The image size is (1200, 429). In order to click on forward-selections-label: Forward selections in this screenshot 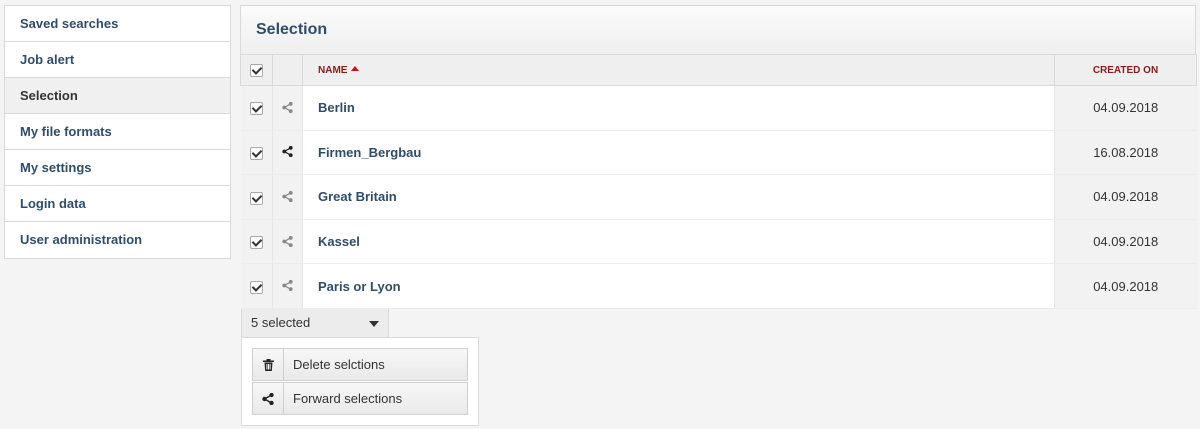, I will do `click(348, 398)`.